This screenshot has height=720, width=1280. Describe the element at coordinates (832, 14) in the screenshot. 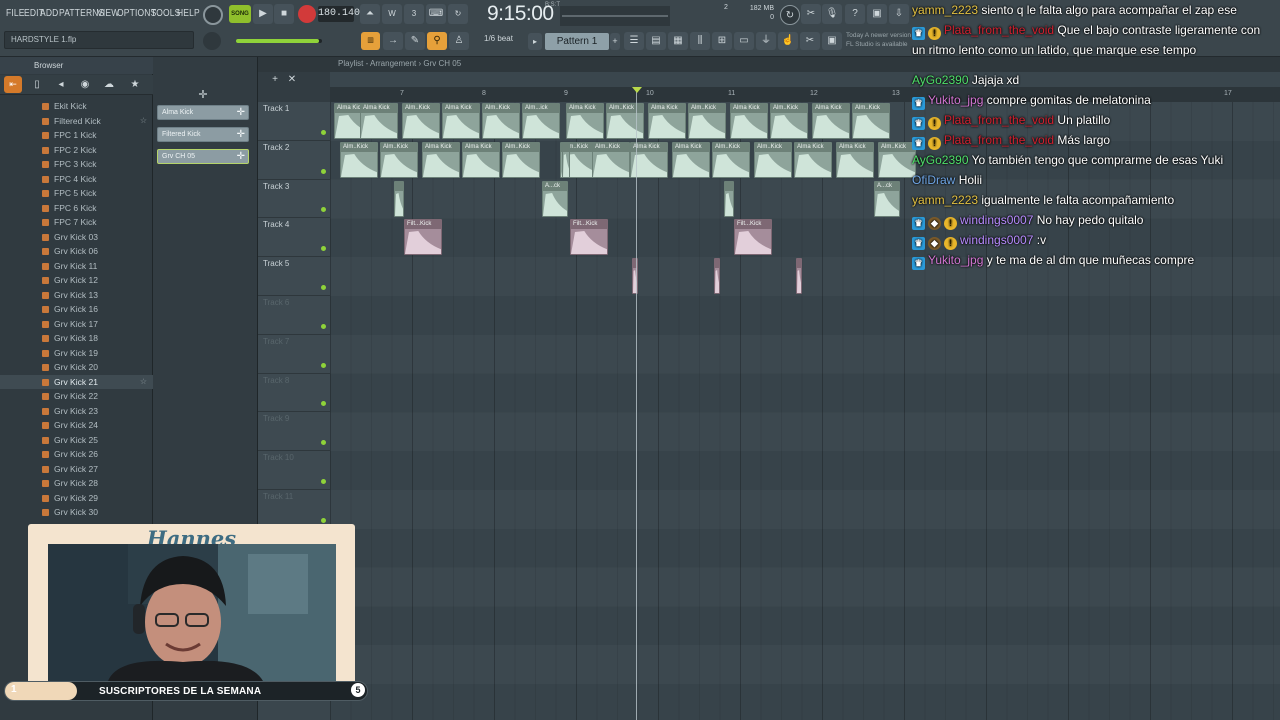

I see `microphone-icon: 🎙` at that location.